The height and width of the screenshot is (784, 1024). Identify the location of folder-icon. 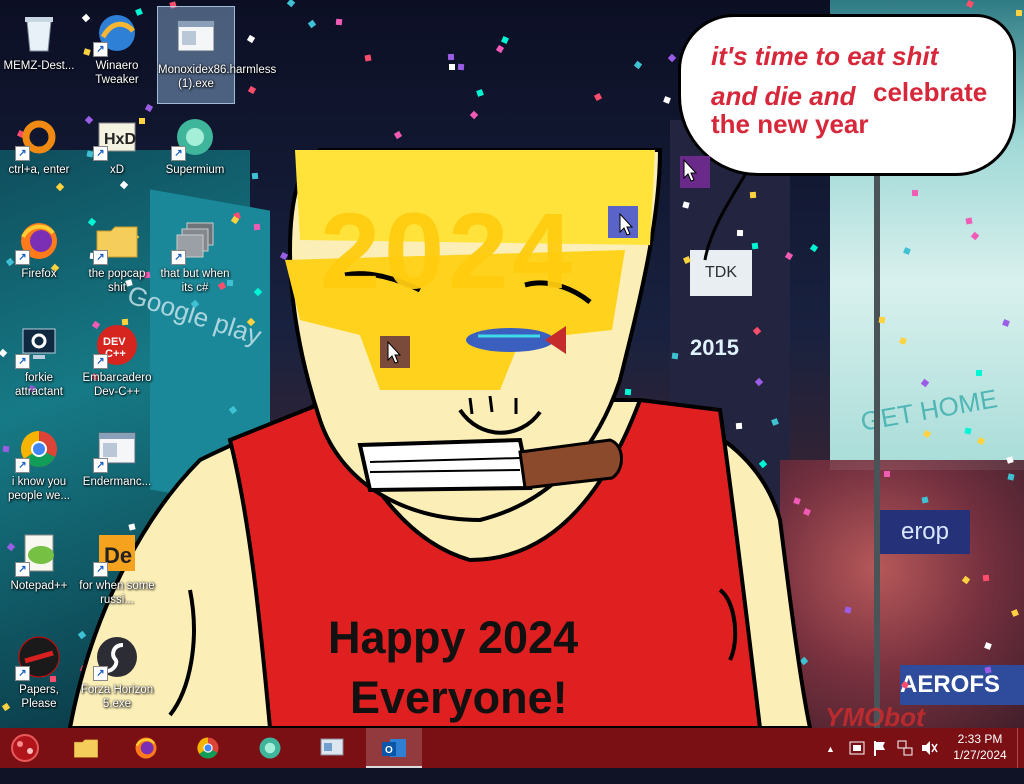
(86, 748).